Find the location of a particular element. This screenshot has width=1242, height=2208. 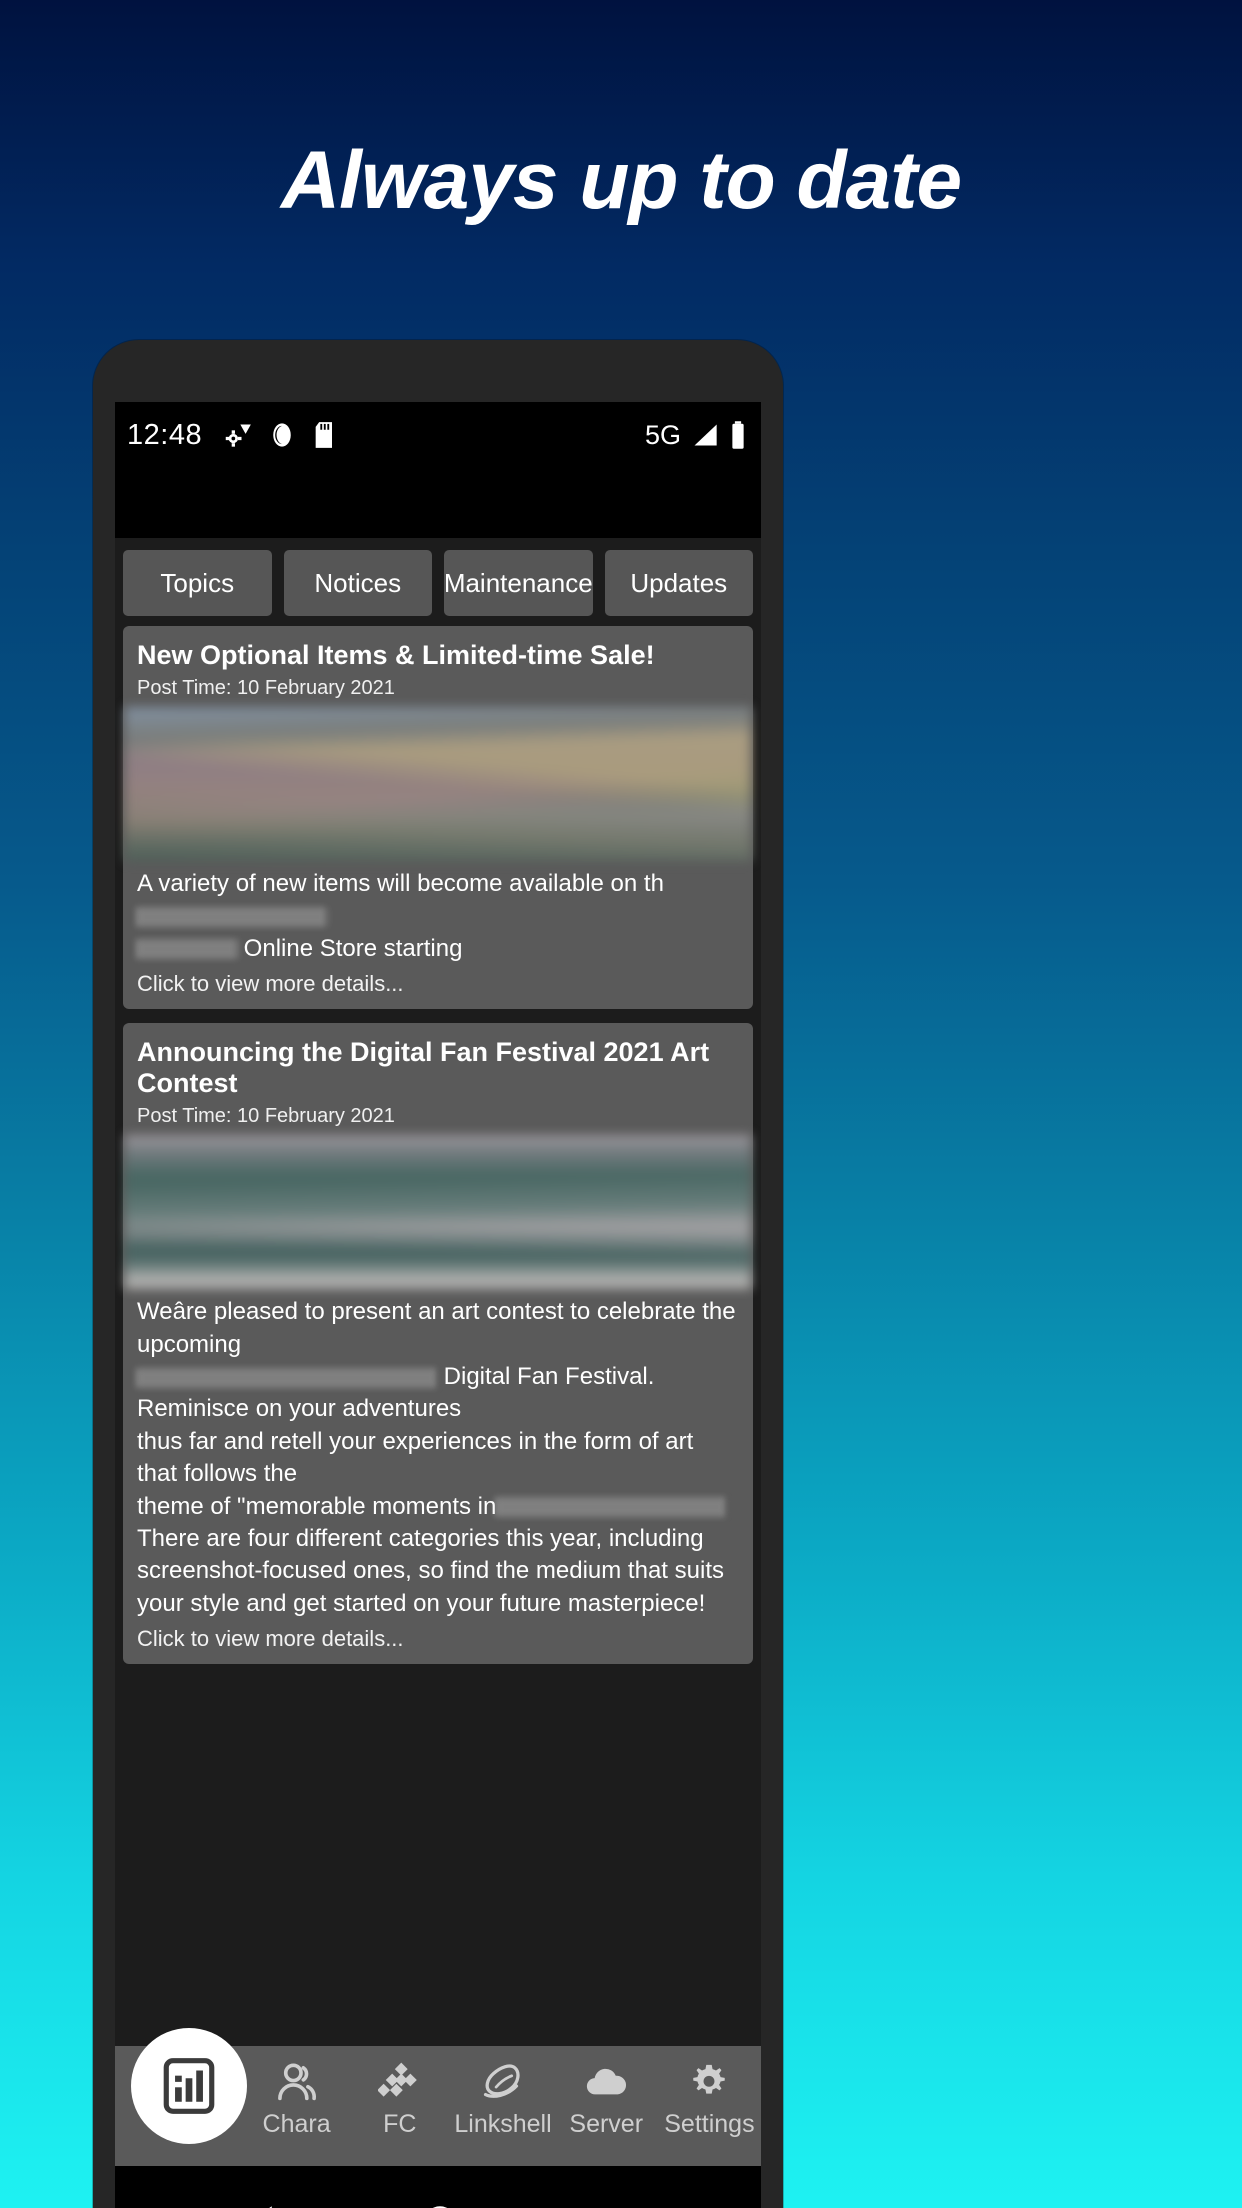

status-bar: 12:48 5G is located at coordinates (438, 435).